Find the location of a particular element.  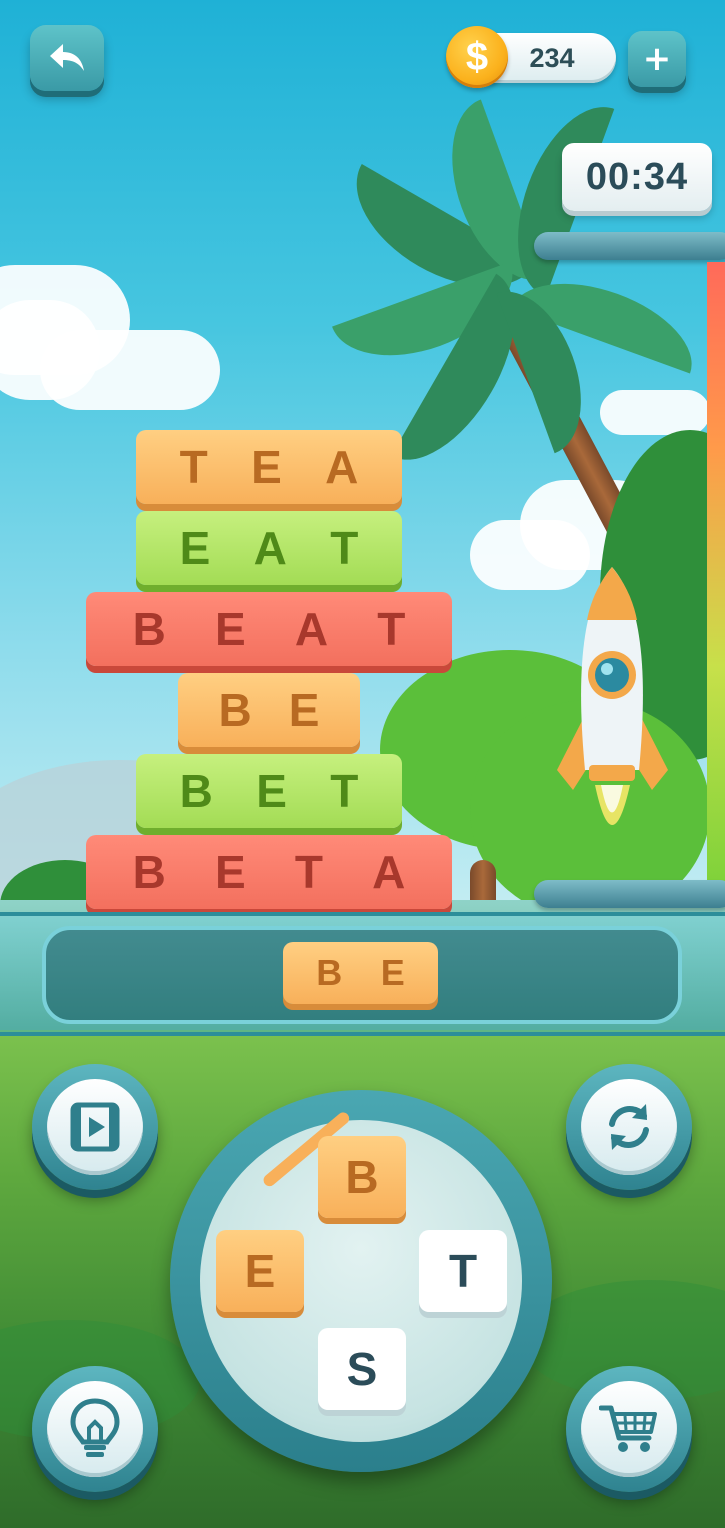

gauge-bottom-cap is located at coordinates (629, 894).